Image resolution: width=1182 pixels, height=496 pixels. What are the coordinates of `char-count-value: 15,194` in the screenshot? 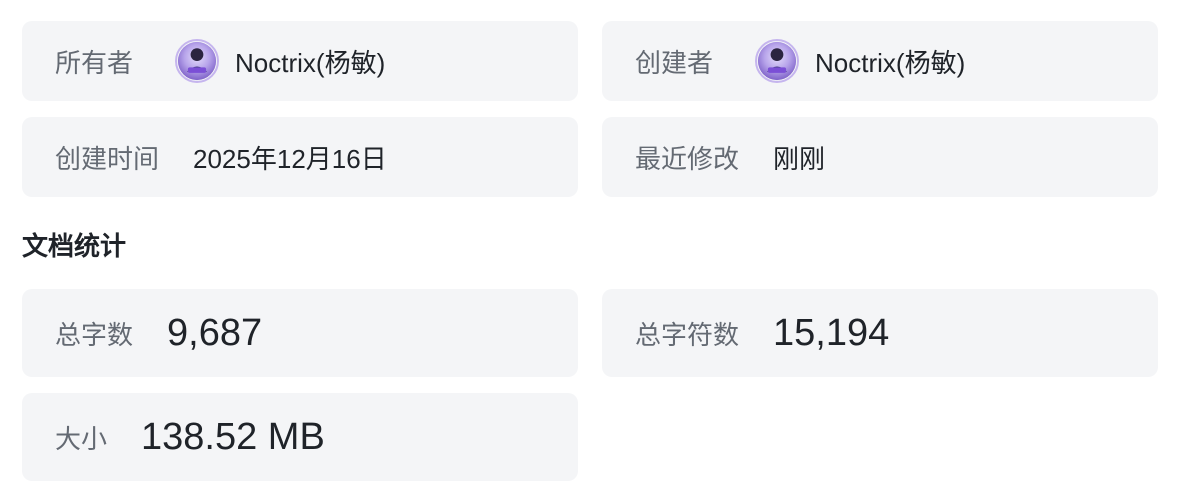 It's located at (831, 332).